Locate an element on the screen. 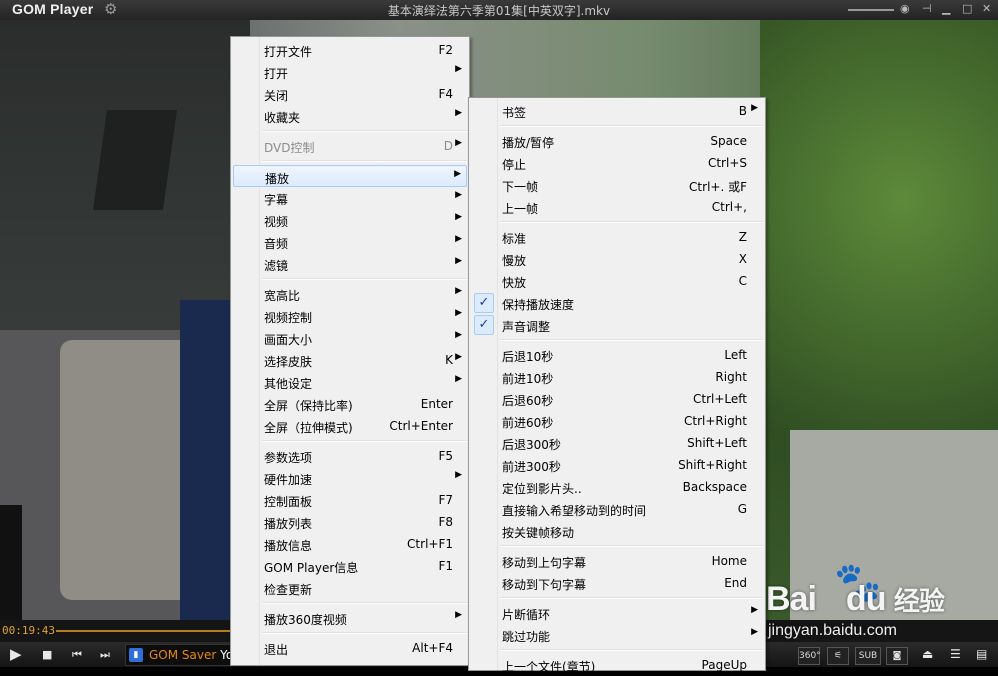 The height and width of the screenshot is (676, 998). menu-item: 关闭 F4 is located at coordinates (350, 94).